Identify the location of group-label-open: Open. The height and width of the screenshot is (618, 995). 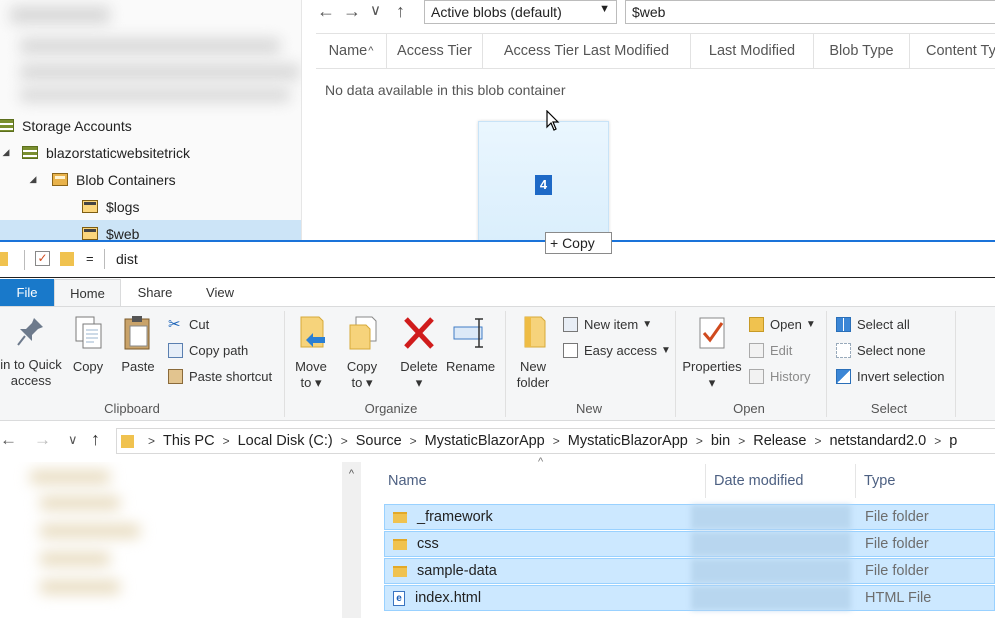
(749, 408).